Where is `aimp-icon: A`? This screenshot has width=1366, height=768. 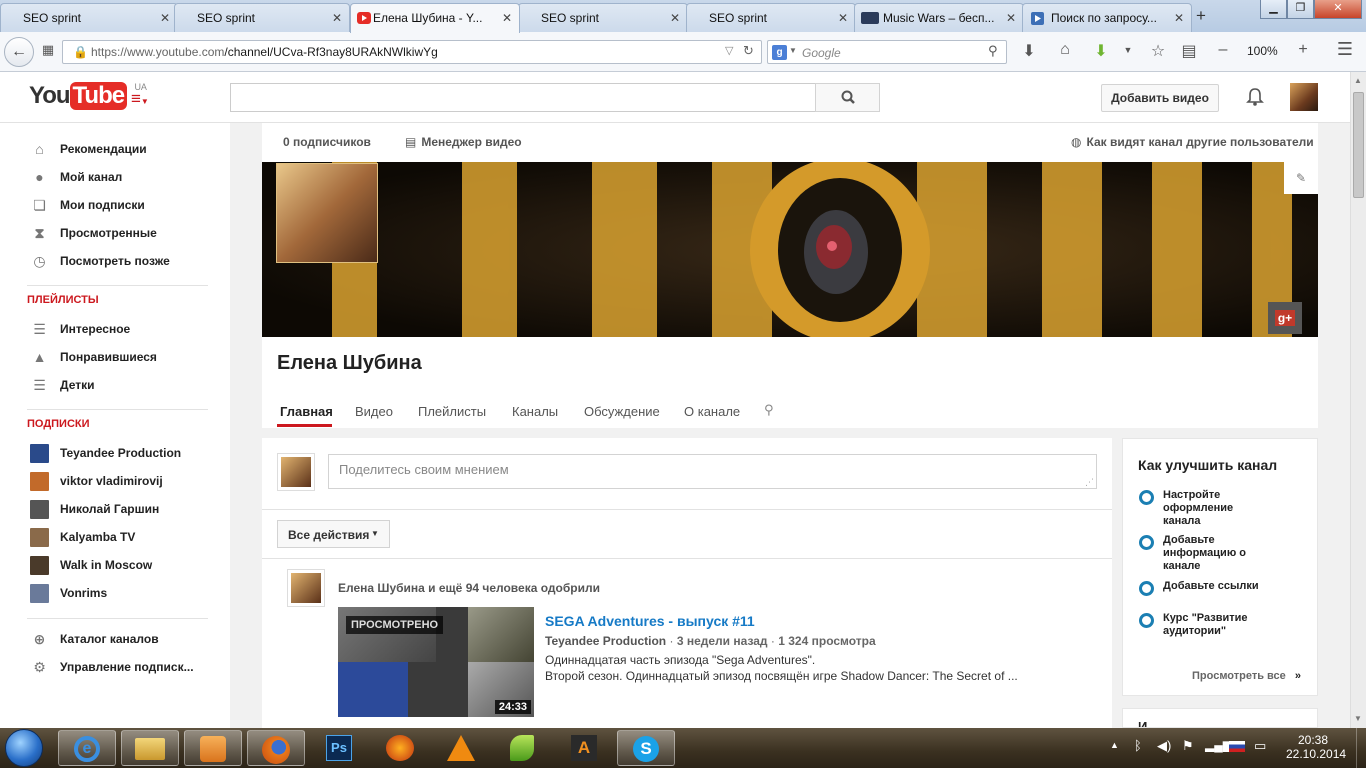 aimp-icon: A is located at coordinates (584, 748).